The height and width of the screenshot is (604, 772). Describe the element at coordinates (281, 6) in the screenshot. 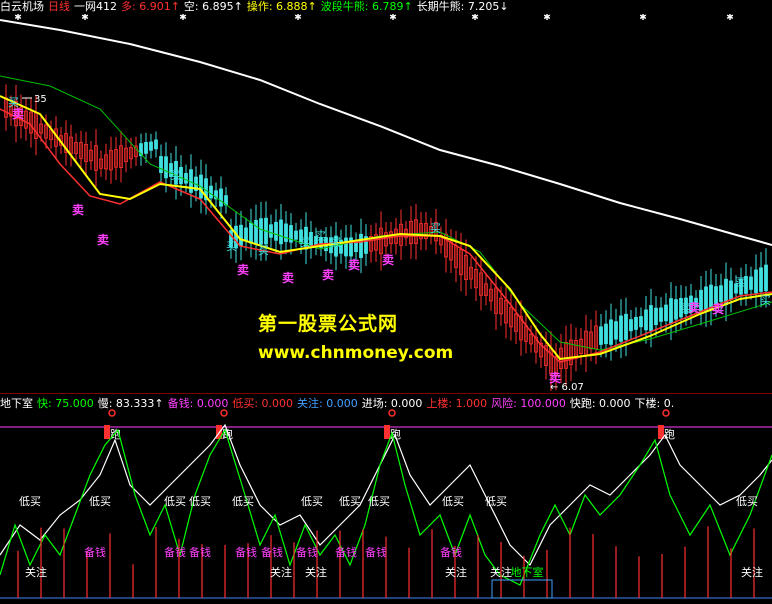

I see `main-header-item: 操作: 6.888↑` at that location.